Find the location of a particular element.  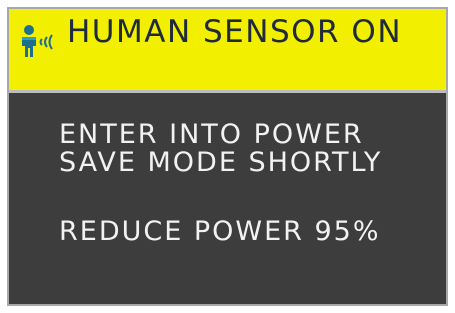

message-line-1: ENTER INTO POWER is located at coordinates (211, 134).